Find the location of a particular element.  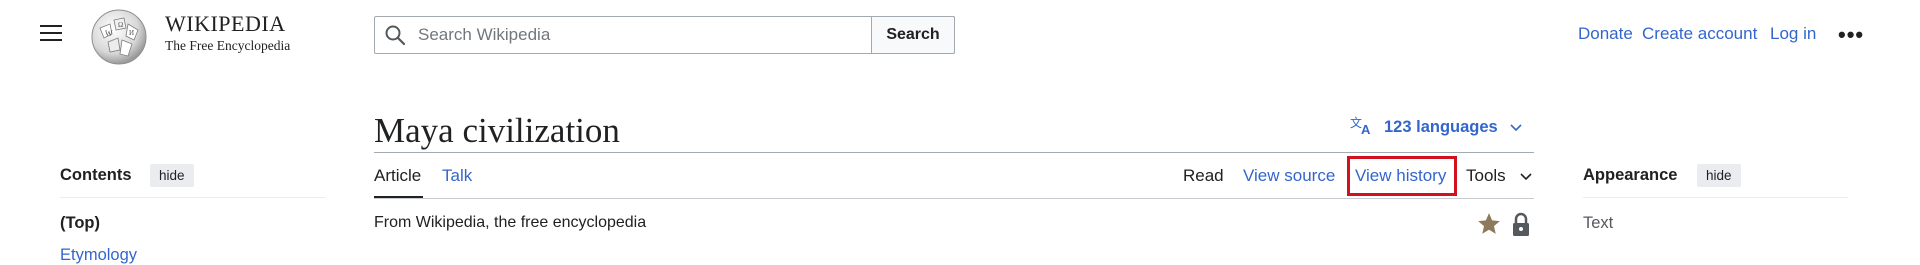

toc-item-etymology: Etymology is located at coordinates (98, 255).